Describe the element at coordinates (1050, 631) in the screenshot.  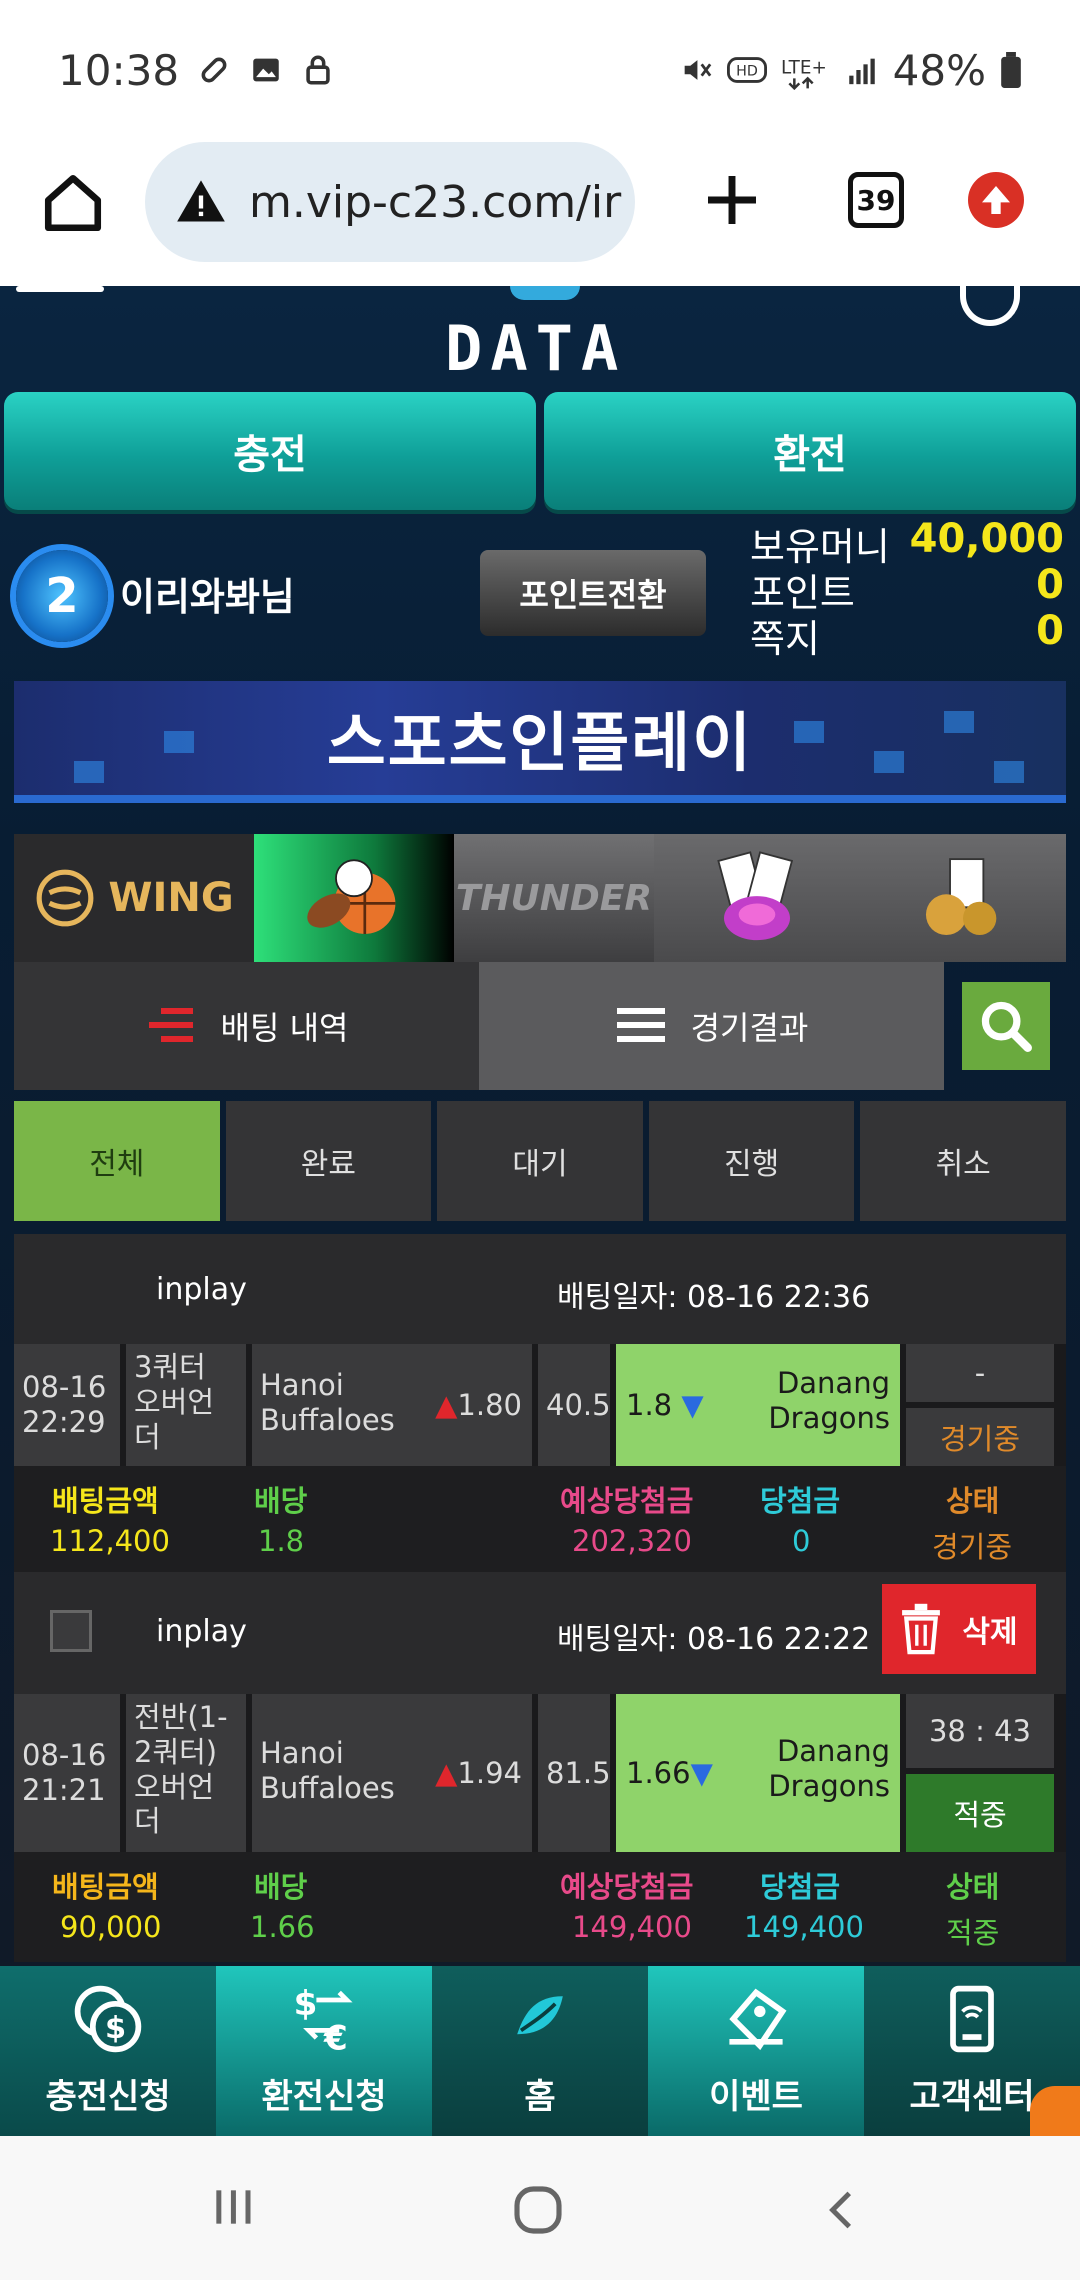
I see `message-value: 0` at that location.